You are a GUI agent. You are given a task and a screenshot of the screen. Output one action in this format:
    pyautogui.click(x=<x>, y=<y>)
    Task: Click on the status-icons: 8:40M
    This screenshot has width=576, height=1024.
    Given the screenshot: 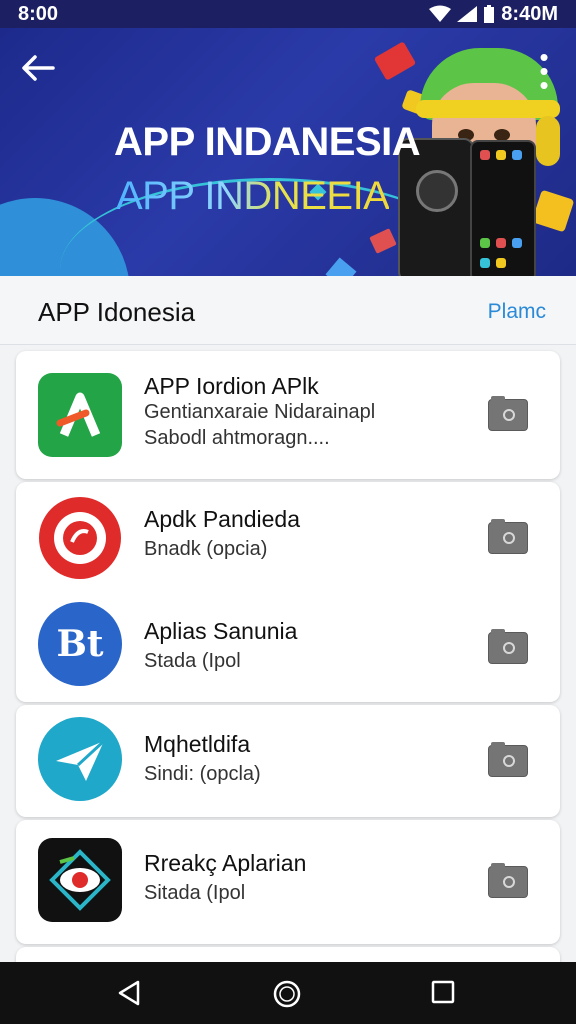 What is the action you would take?
    pyautogui.click(x=493, y=14)
    